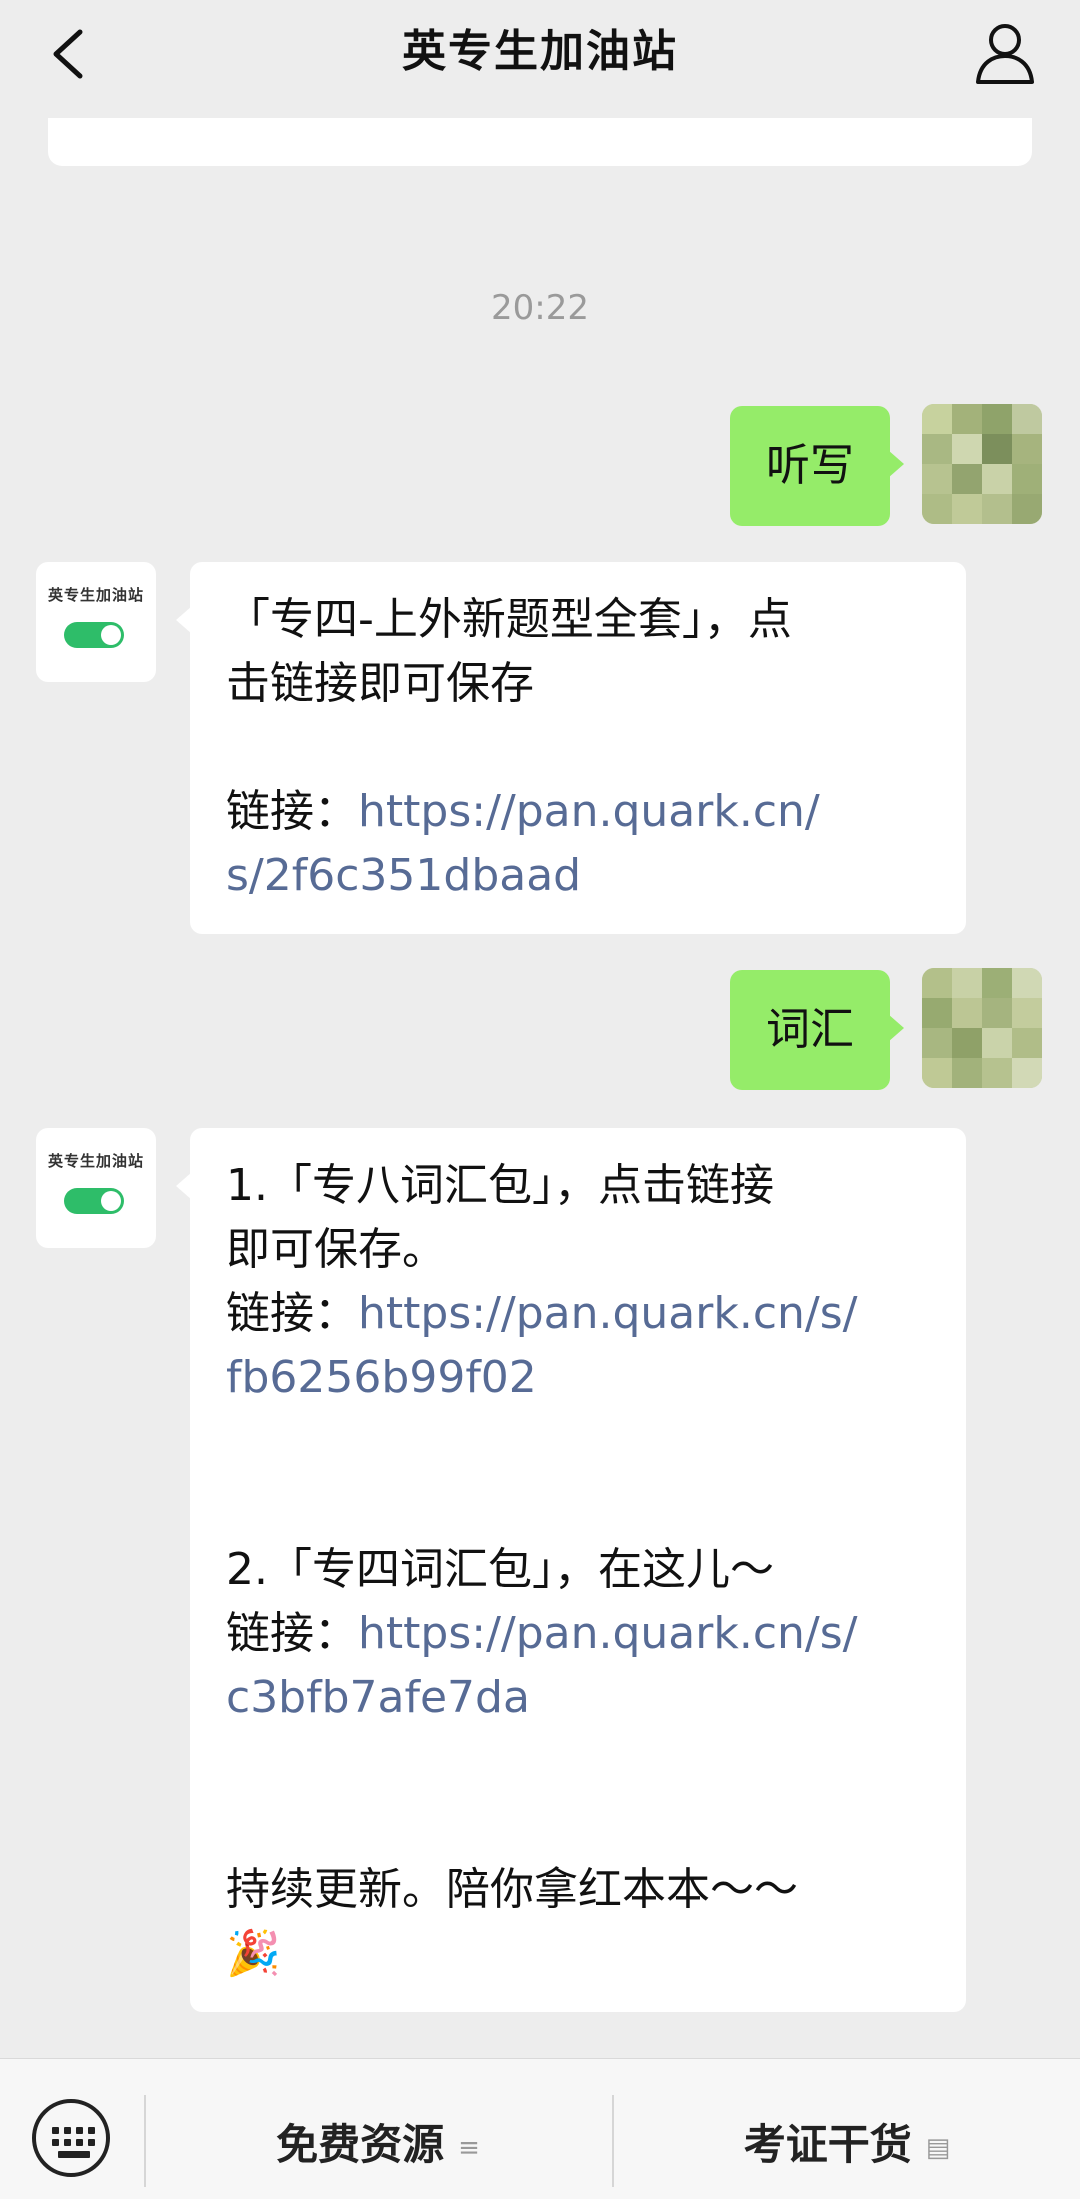 This screenshot has width=1080, height=2199. What do you see at coordinates (1005, 53) in the screenshot?
I see `user-icon` at bounding box center [1005, 53].